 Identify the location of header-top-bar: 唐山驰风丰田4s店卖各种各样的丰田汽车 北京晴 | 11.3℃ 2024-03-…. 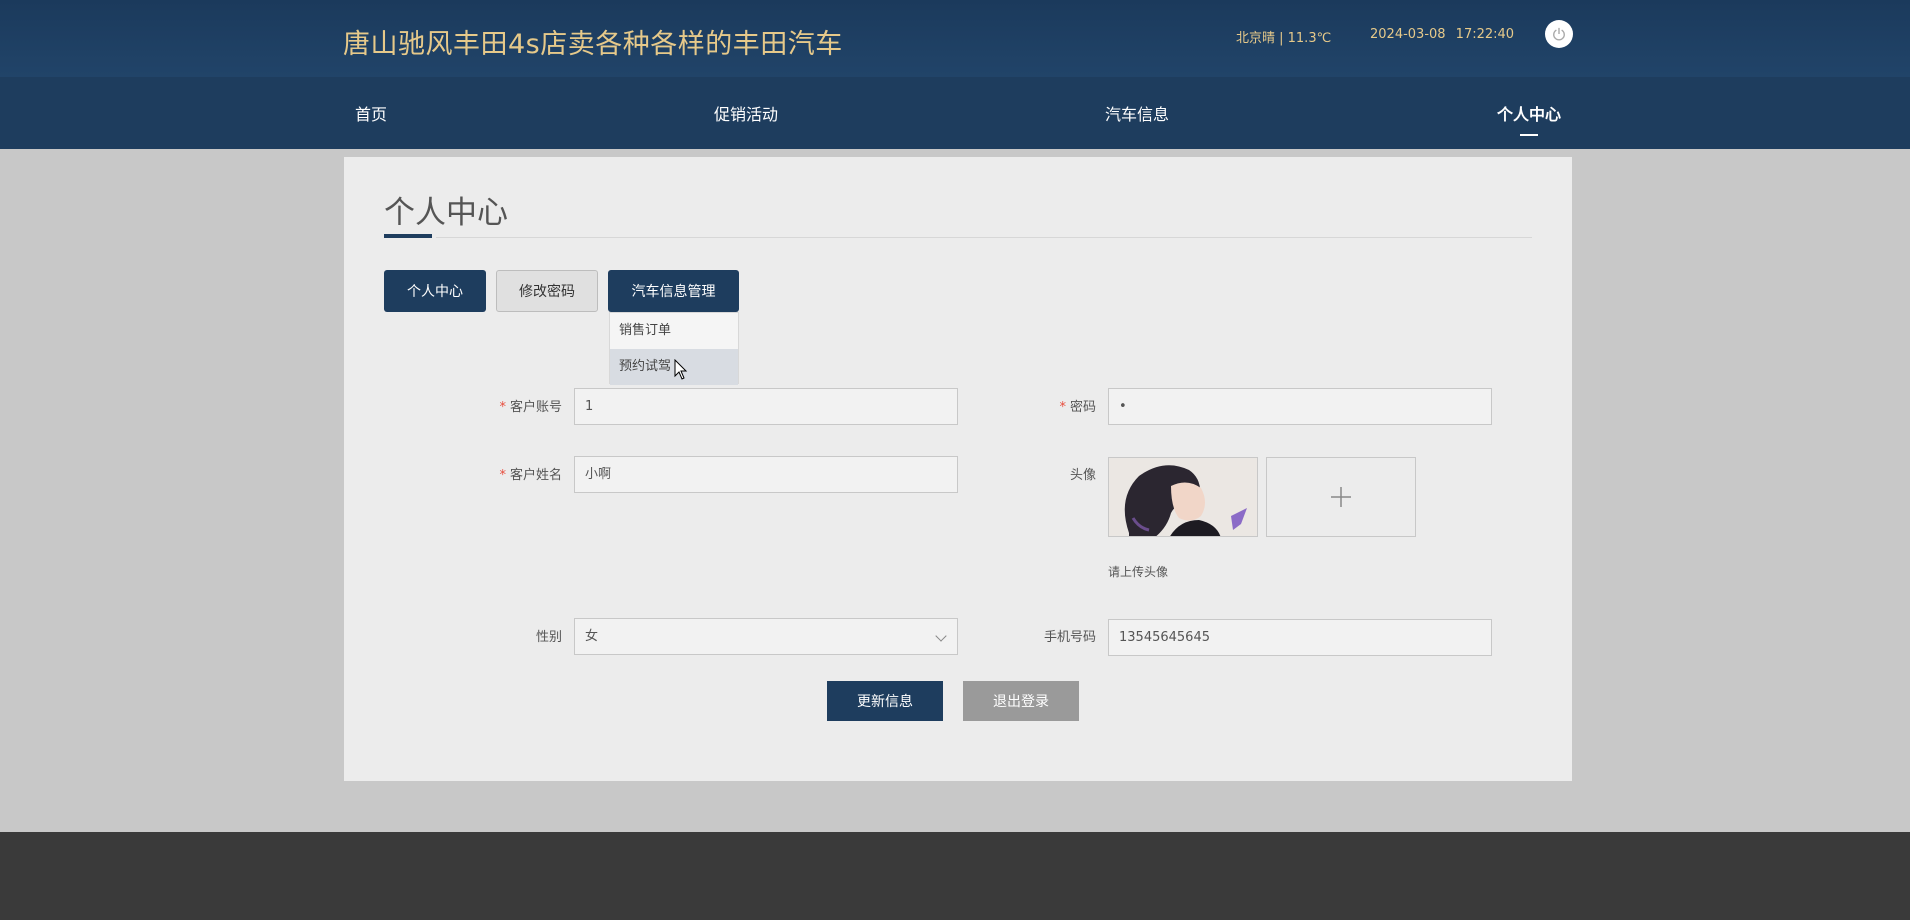
(955, 38).